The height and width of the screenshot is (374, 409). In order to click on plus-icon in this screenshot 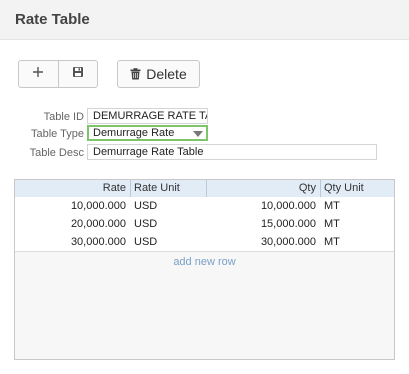, I will do `click(38, 74)`.